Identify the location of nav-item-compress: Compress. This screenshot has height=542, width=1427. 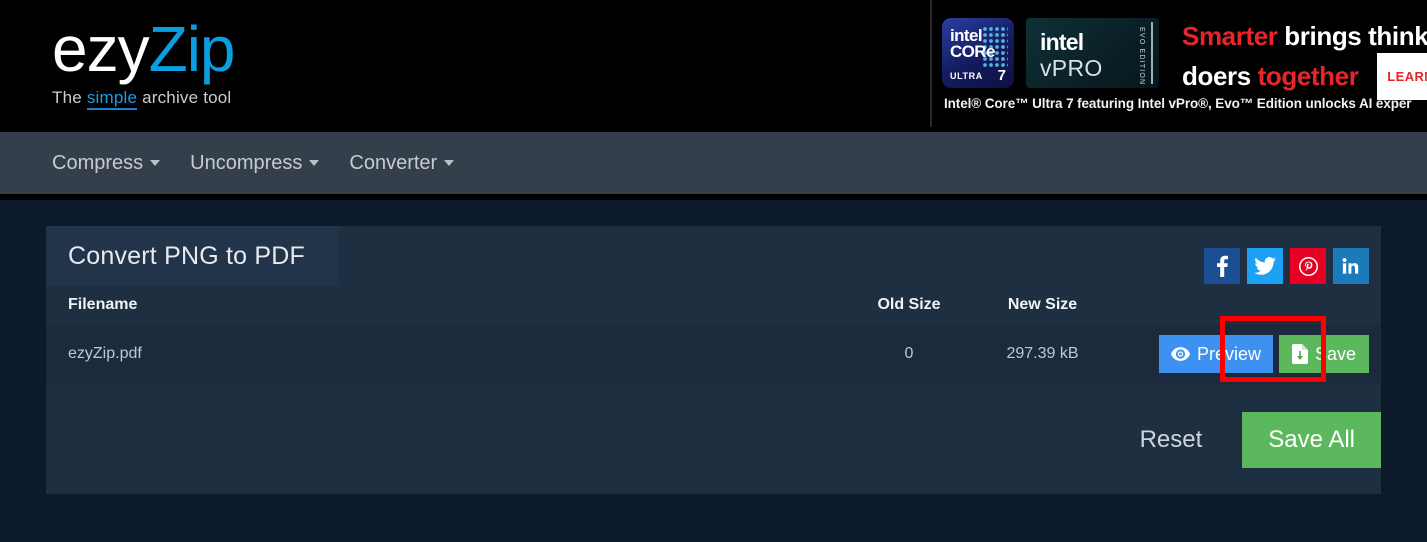
(106, 163).